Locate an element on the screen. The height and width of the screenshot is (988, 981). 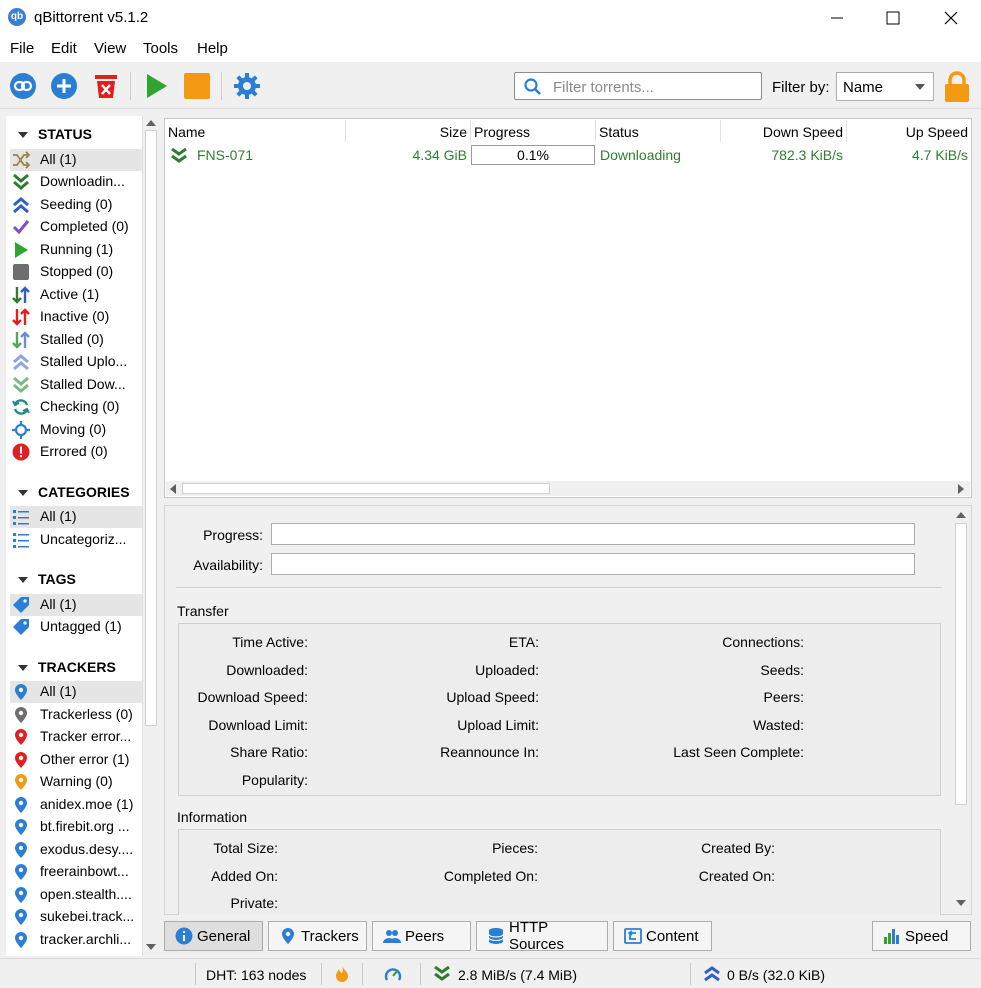
transfer-field-label: Upload Speed: is located at coordinates (492, 697).